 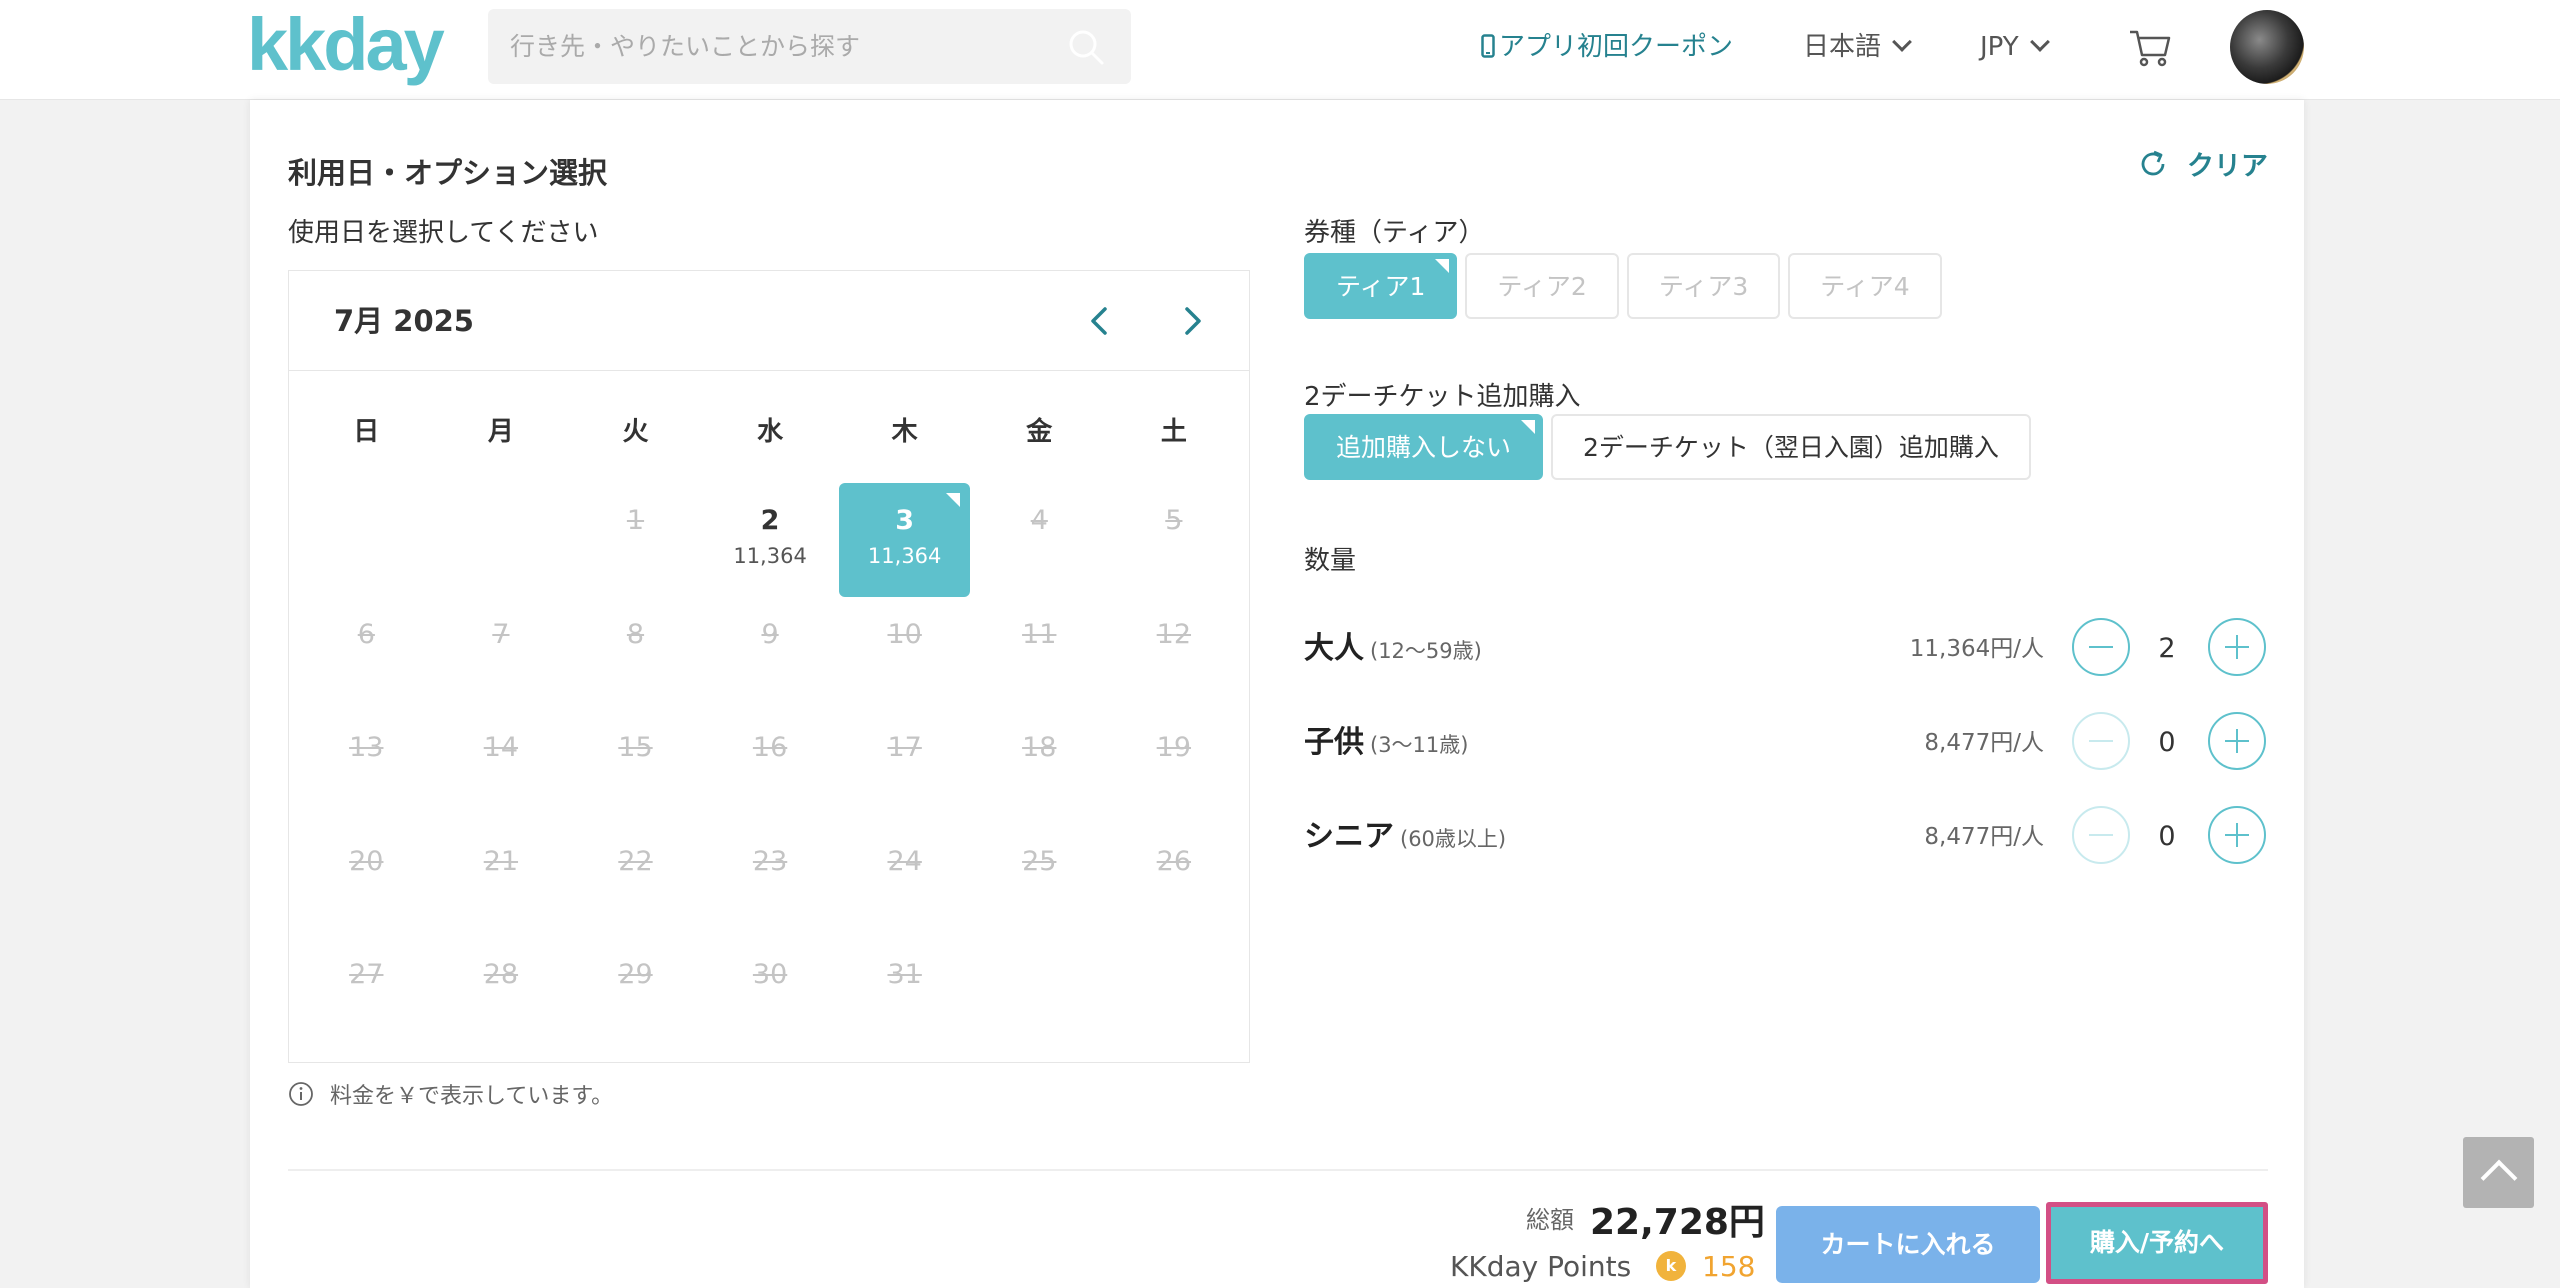 I want to click on tier-option-3: ティア3, so click(x=1703, y=286).